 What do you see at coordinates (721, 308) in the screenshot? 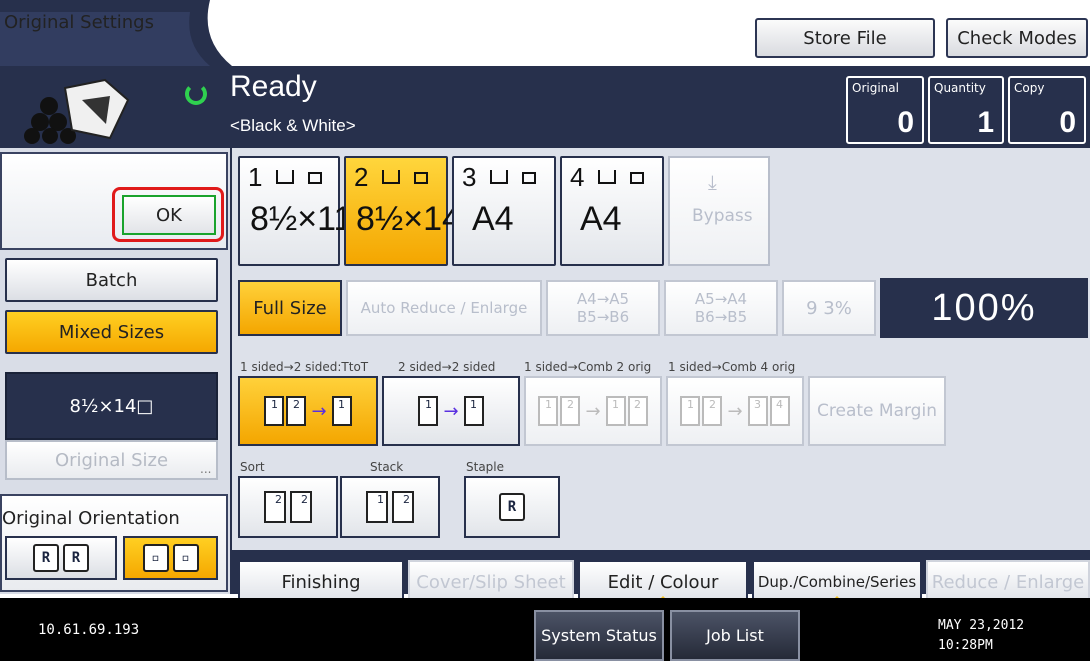
I see `enlarge-a5-a4-button: A5→A4 B6→B5` at bounding box center [721, 308].